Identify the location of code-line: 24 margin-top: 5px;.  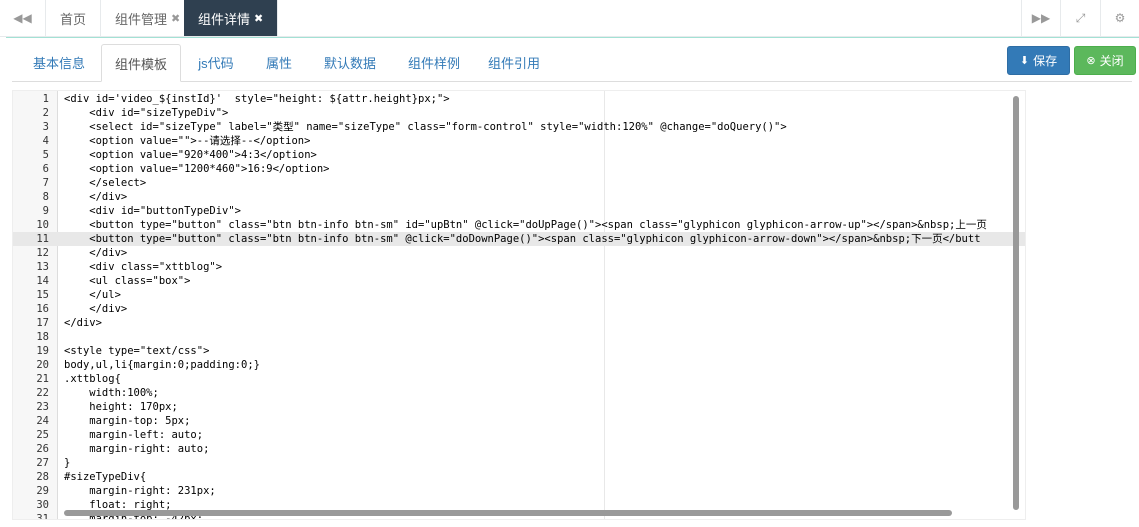
(519, 421).